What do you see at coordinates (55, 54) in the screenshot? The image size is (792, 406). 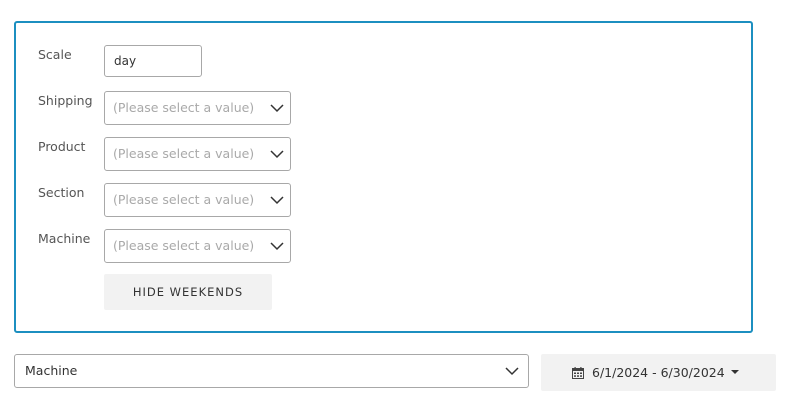 I see `scale-label: Scale` at bounding box center [55, 54].